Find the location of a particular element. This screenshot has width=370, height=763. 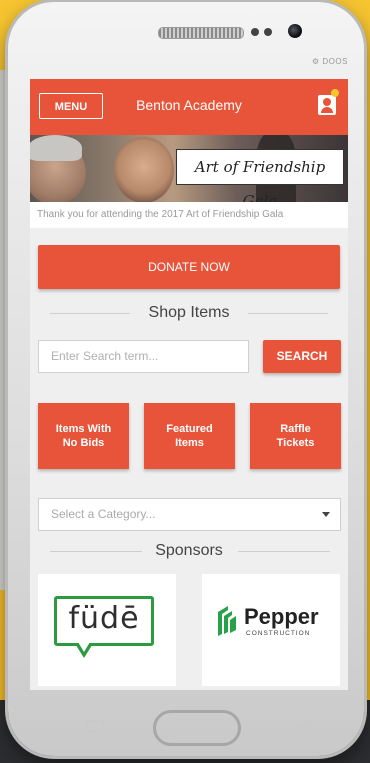

items-no-bids-button: Items With No Bids is located at coordinates (83, 436).